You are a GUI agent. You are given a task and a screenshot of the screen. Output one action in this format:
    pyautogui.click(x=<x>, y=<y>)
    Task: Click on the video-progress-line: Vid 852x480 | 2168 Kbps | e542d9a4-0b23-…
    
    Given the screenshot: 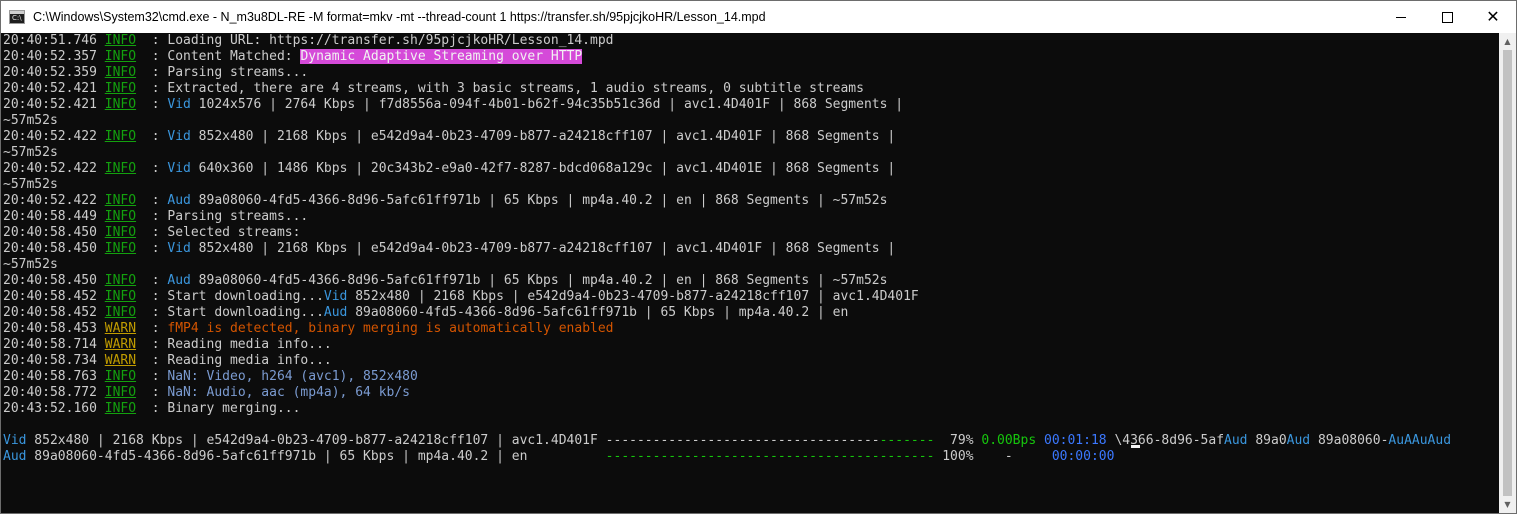 What is the action you would take?
    pyautogui.click(x=727, y=441)
    